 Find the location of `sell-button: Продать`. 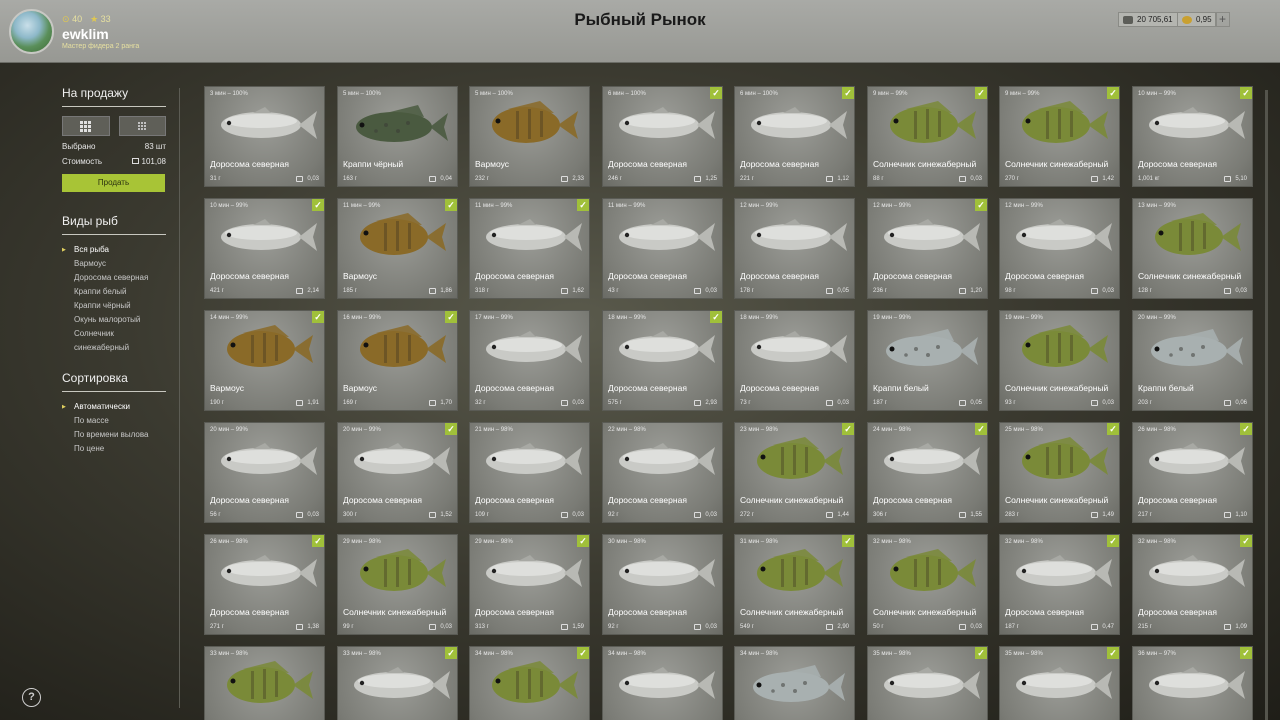

sell-button: Продать is located at coordinates (113, 183).